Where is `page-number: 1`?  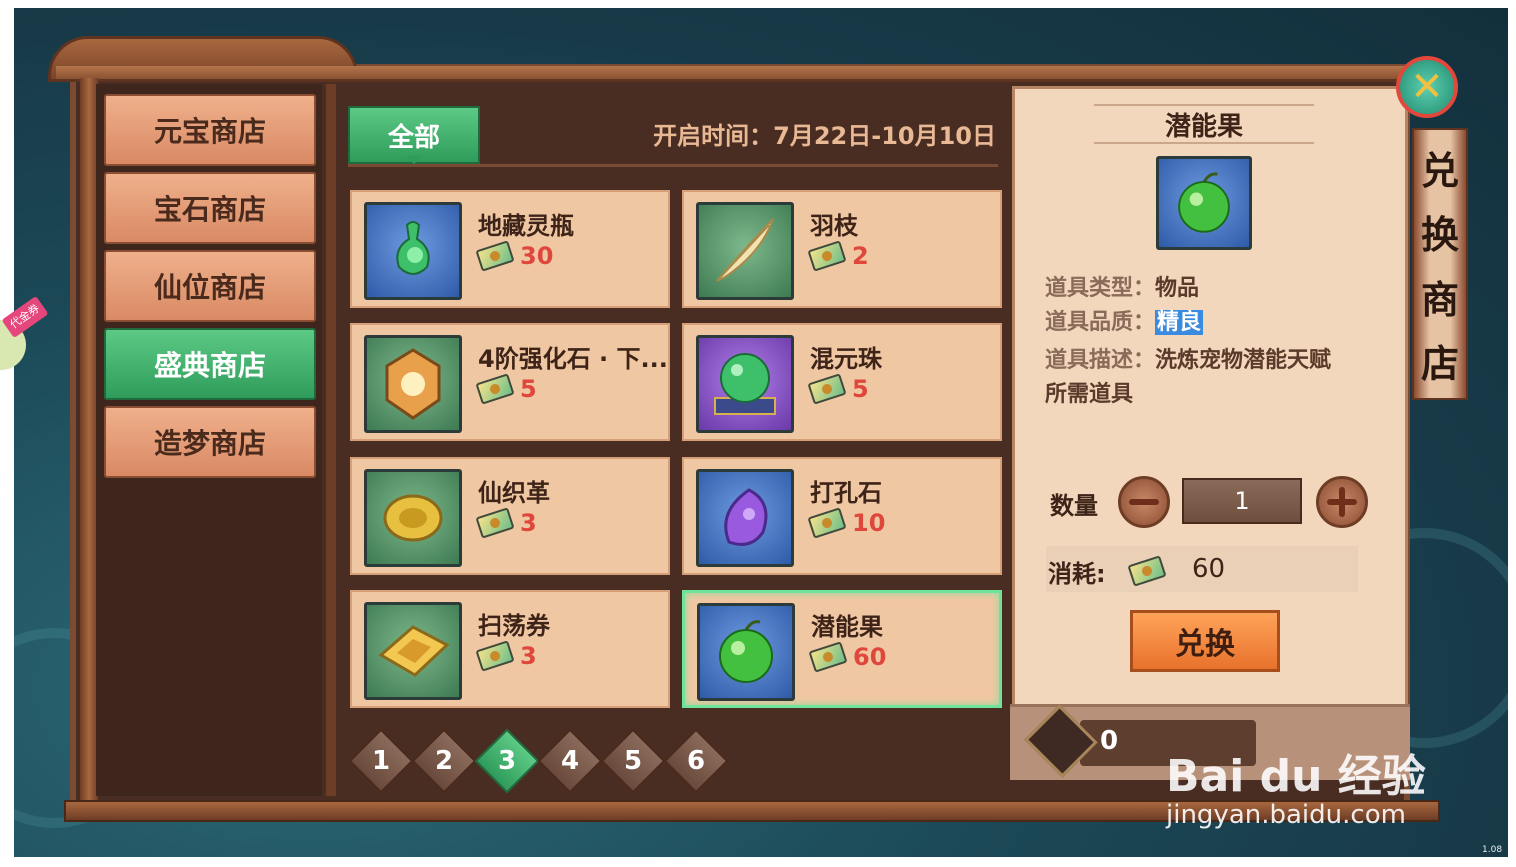
page-number: 1 is located at coordinates (381, 761).